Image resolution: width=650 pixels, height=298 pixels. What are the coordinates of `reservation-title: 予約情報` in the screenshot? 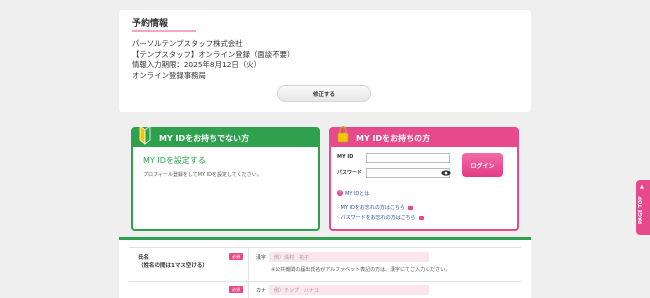 It's located at (150, 24).